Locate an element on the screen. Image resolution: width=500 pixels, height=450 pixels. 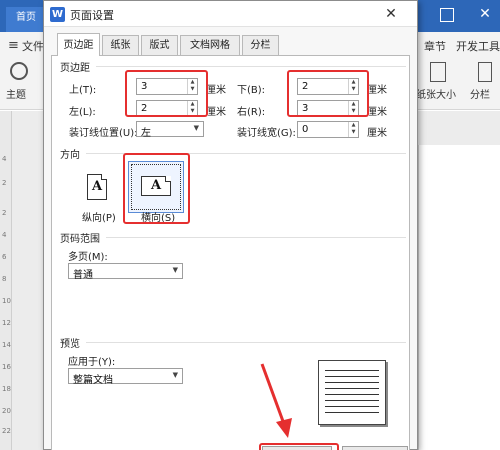
highlight-box-landscape is located at coordinates (156, 188).